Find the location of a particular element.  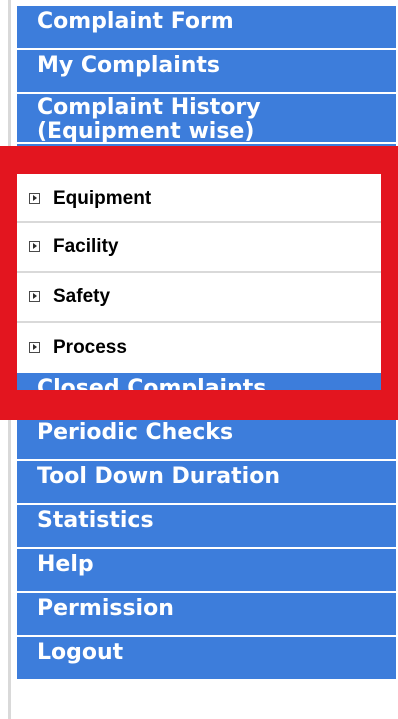

menu-item-periodic-checks: Periodic Checks is located at coordinates (206, 438).